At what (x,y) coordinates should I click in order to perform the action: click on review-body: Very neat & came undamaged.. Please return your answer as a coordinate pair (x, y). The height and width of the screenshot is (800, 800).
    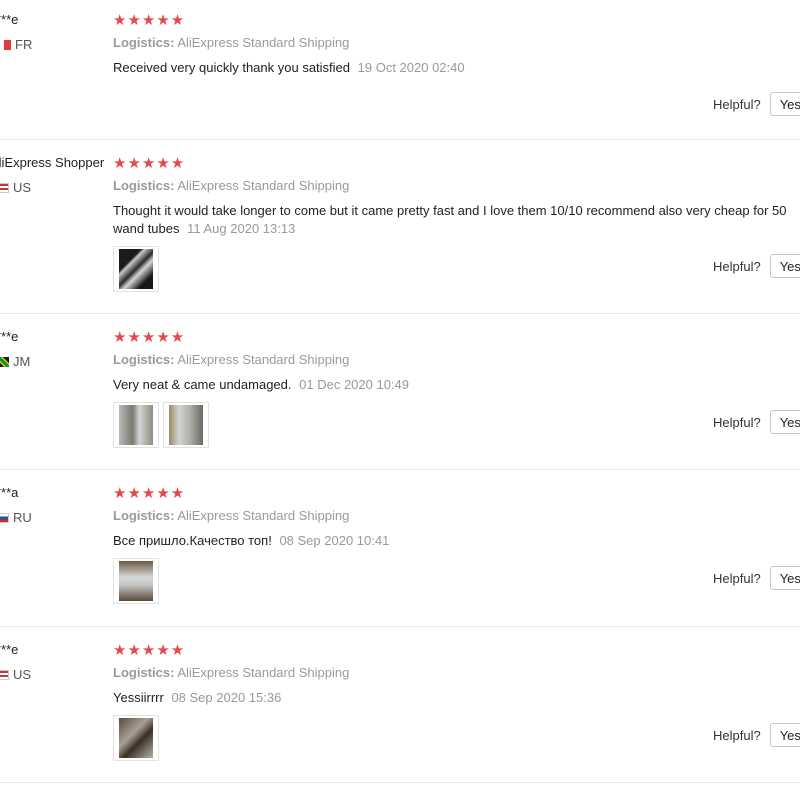
    Looking at the image, I should click on (202, 384).